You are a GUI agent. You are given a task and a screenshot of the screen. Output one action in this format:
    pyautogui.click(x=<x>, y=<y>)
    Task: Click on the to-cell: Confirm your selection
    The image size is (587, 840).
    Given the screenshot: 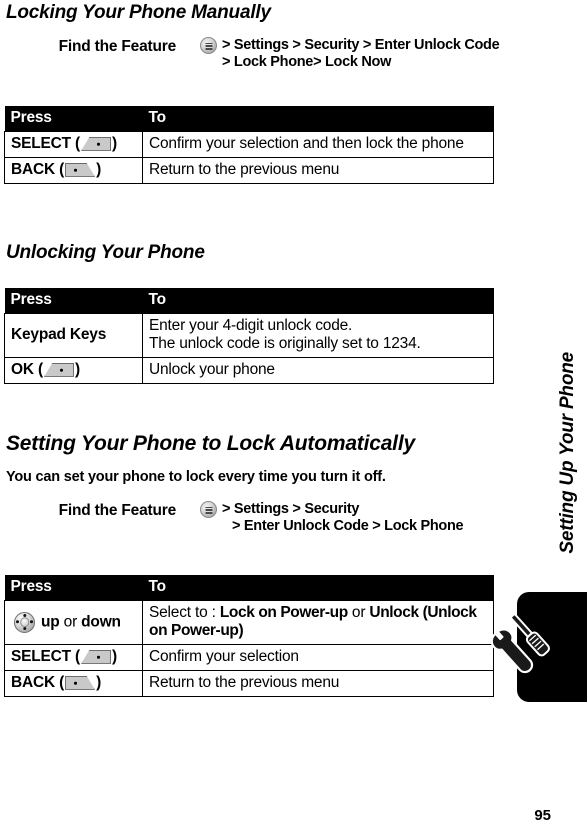 What is the action you would take?
    pyautogui.click(x=318, y=657)
    